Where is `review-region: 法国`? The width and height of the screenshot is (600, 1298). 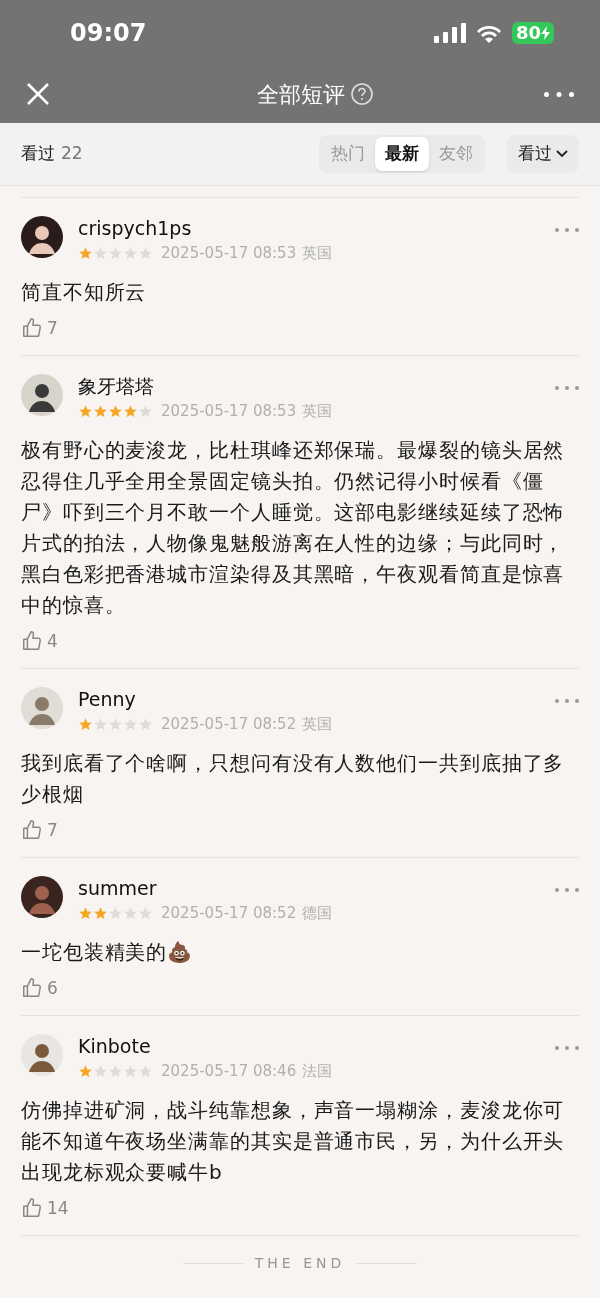
review-region: 法国 is located at coordinates (317, 1071).